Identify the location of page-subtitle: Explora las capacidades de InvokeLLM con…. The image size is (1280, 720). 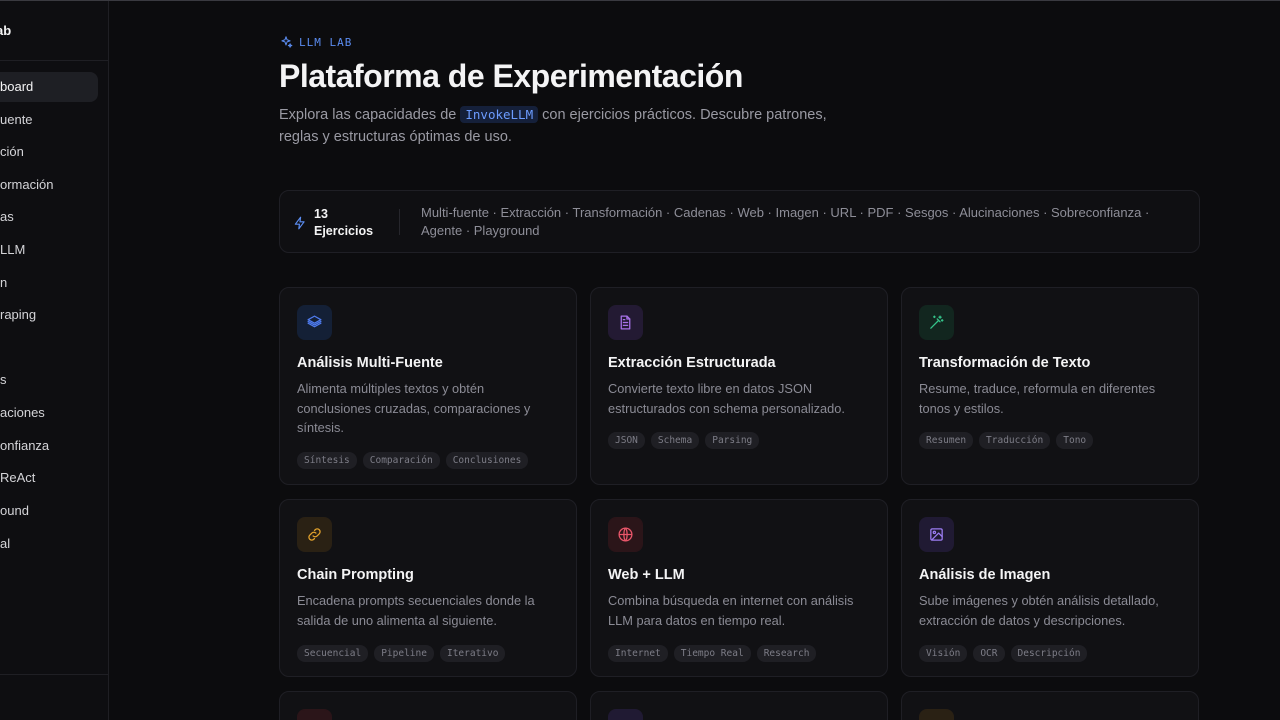
(564, 126).